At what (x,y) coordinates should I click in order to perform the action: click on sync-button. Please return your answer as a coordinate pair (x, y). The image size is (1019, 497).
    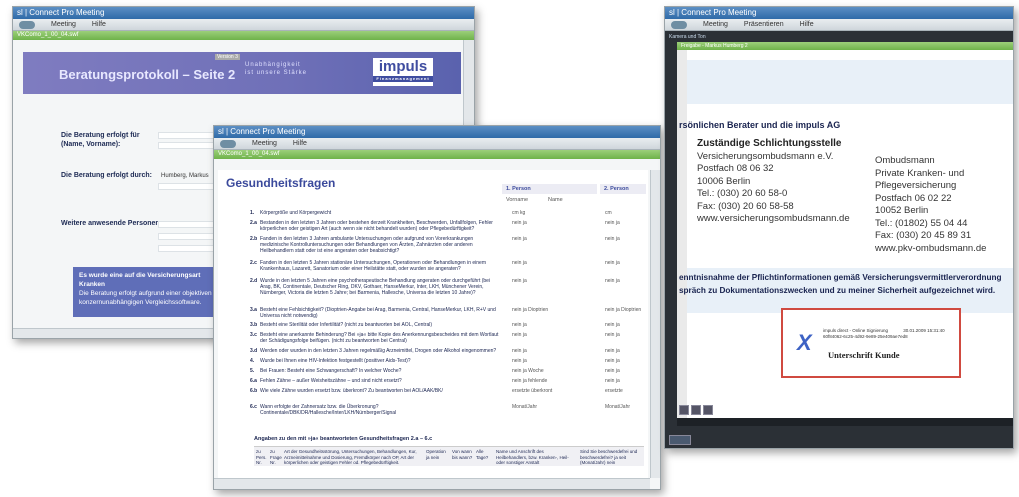
    Looking at the image, I should click on (696, 410).